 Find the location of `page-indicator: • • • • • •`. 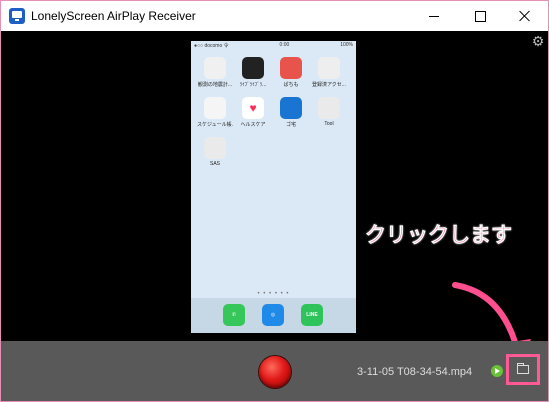

page-indicator: • • • • • • is located at coordinates (273, 294).